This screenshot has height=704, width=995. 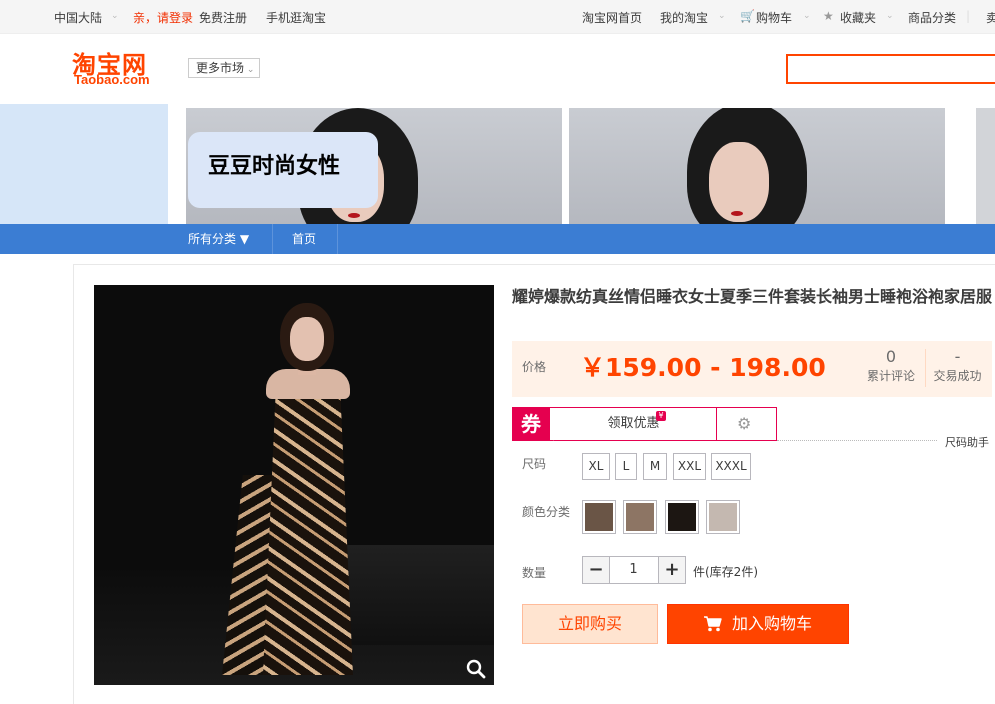 I want to click on cart-link: 购物车, so click(x=774, y=17).